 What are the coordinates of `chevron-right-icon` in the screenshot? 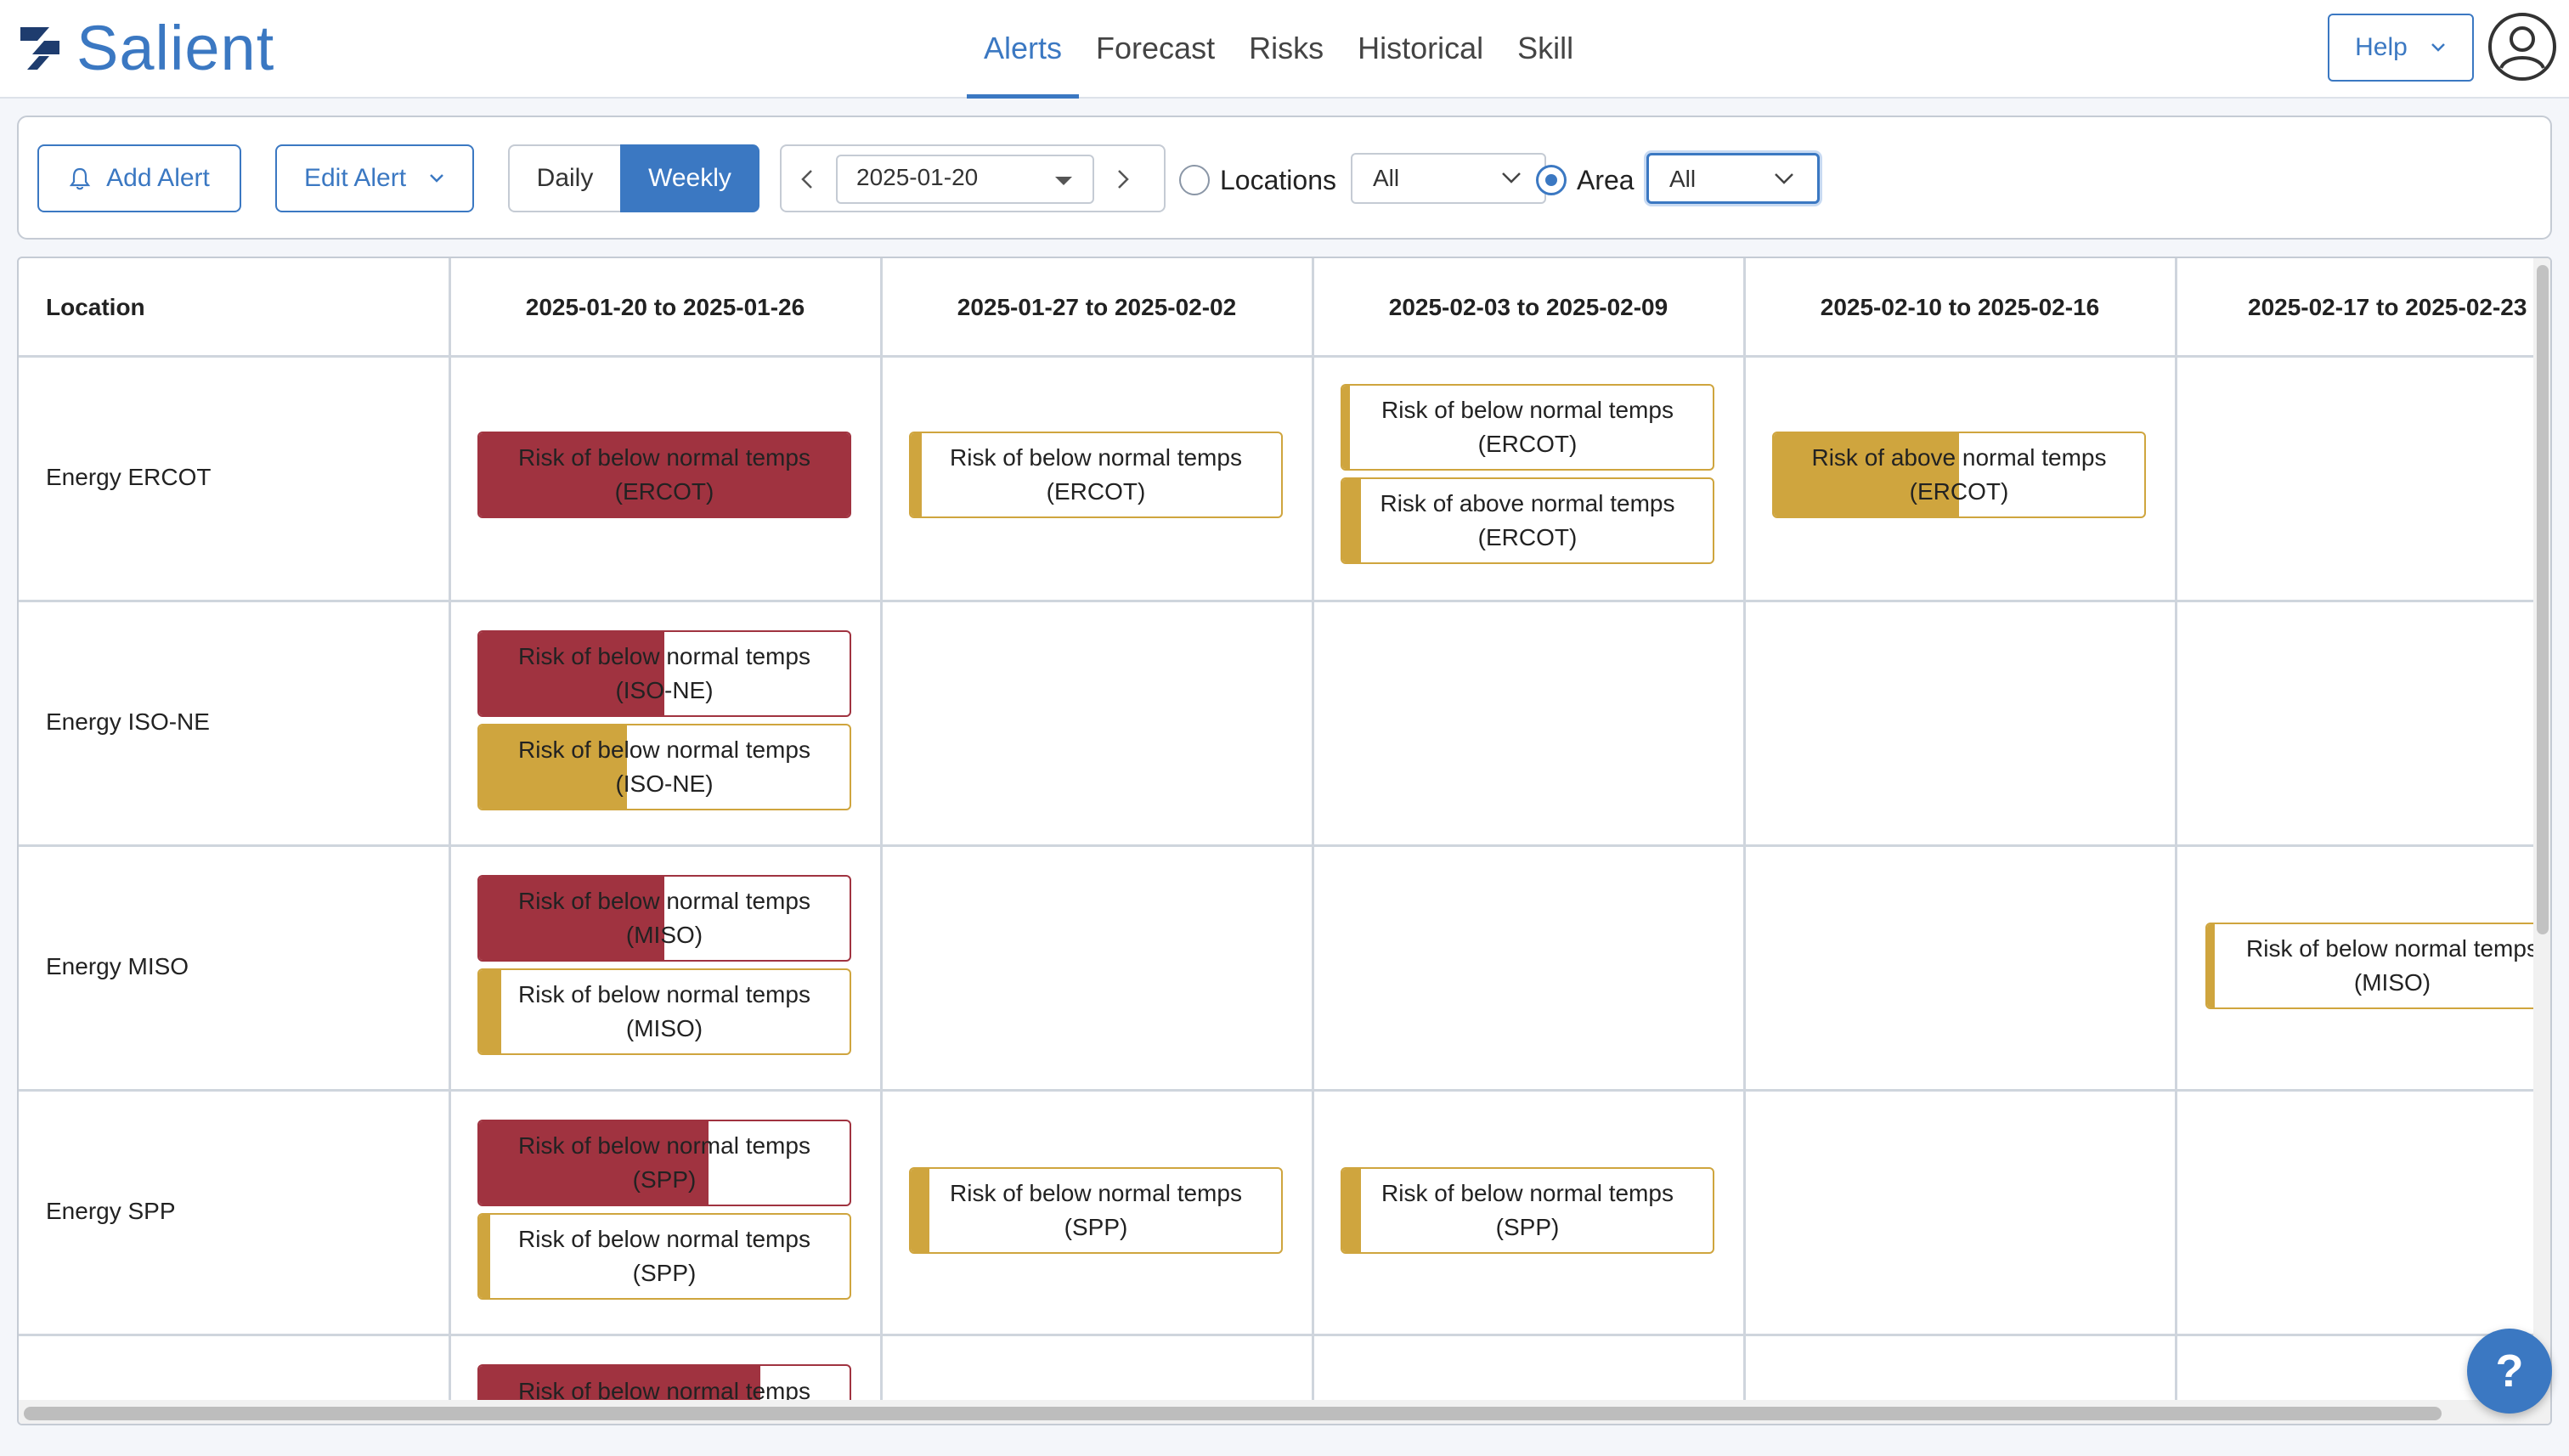 It's located at (1122, 179).